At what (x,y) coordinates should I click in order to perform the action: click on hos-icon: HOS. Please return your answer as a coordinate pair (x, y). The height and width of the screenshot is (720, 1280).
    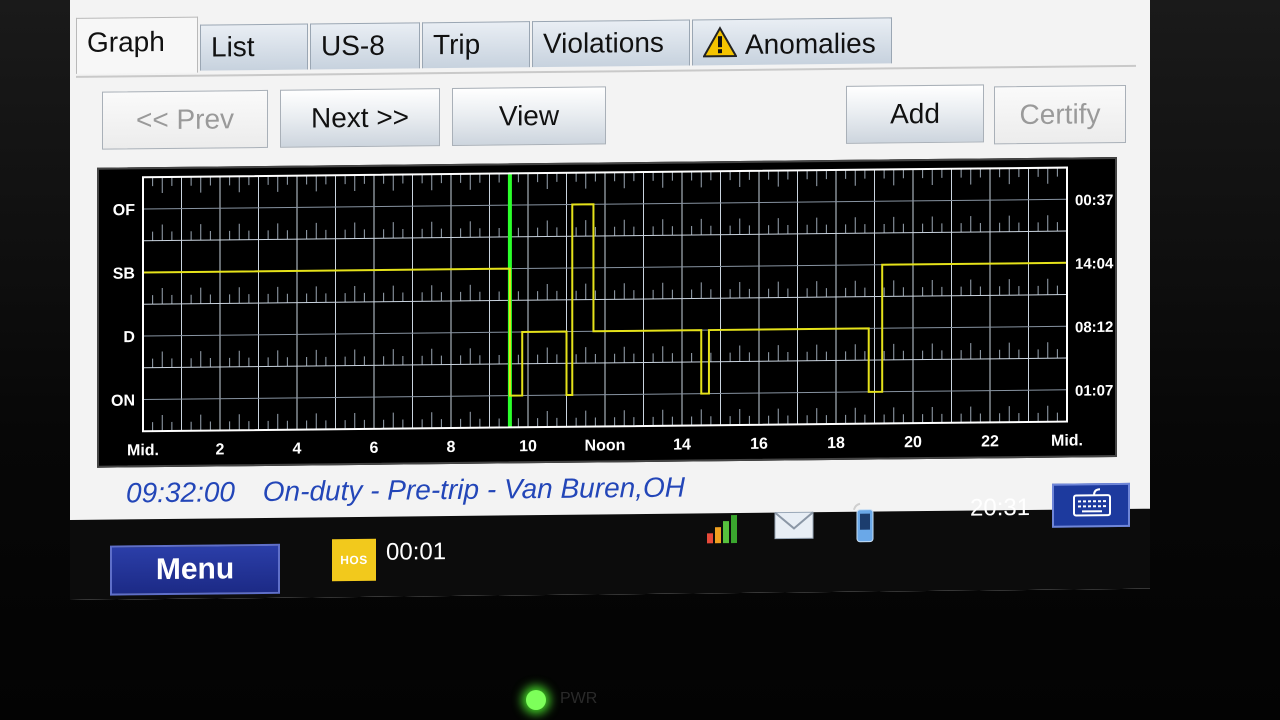
    Looking at the image, I should click on (354, 560).